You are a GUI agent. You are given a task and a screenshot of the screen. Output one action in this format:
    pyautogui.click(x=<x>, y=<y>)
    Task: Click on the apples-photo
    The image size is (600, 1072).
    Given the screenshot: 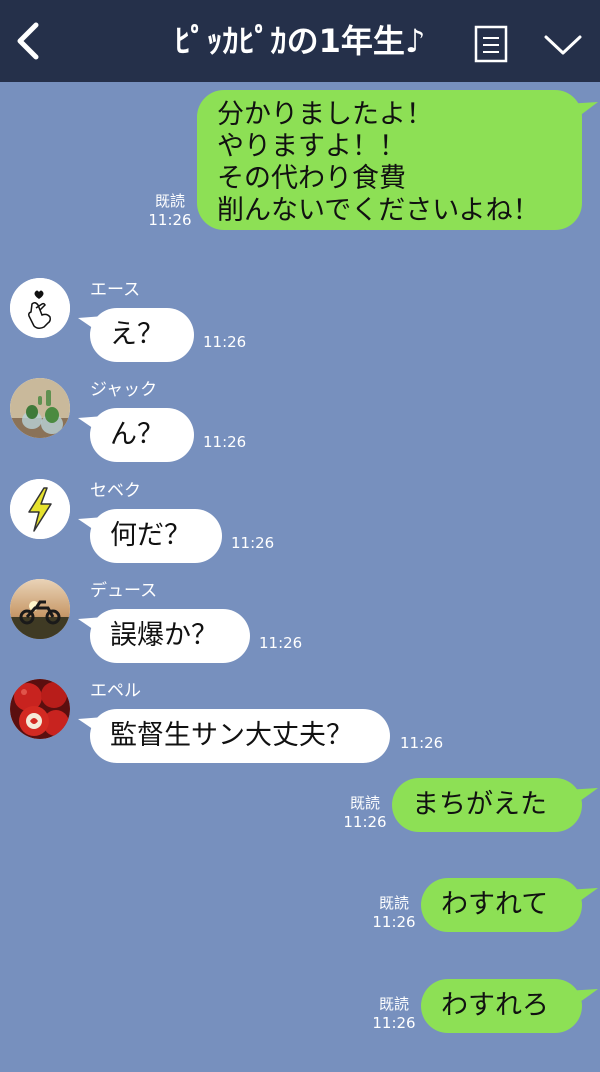 What is the action you would take?
    pyautogui.click(x=40, y=709)
    